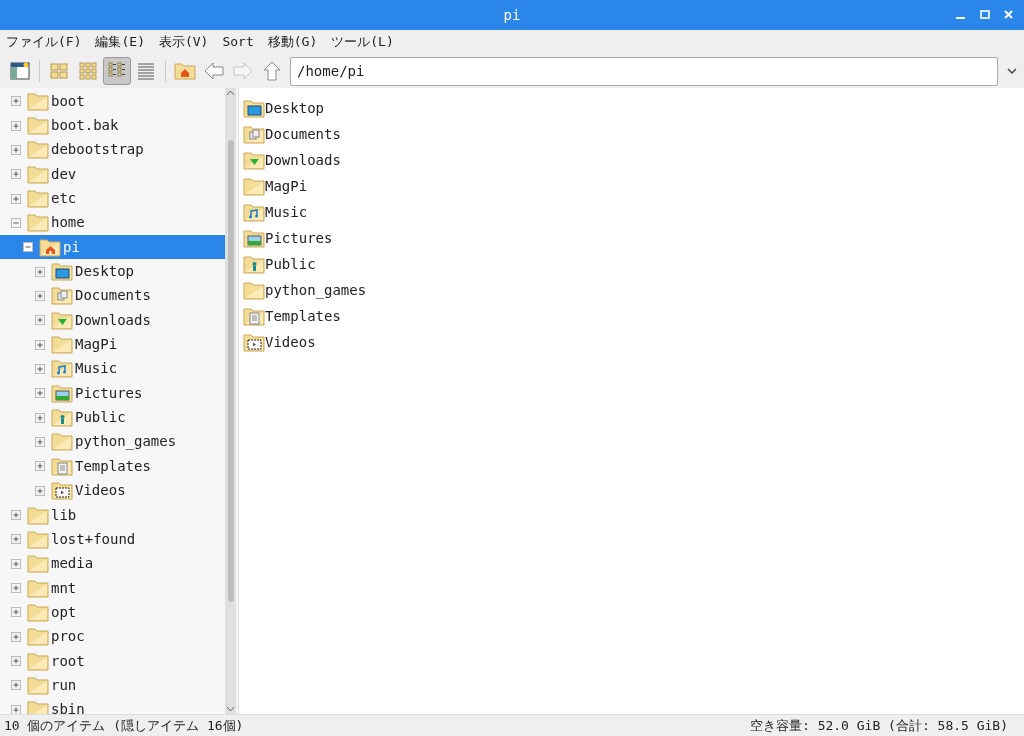 This screenshot has height=736, width=1024. What do you see at coordinates (68, 706) in the screenshot?
I see `tree-item: sbin` at bounding box center [68, 706].